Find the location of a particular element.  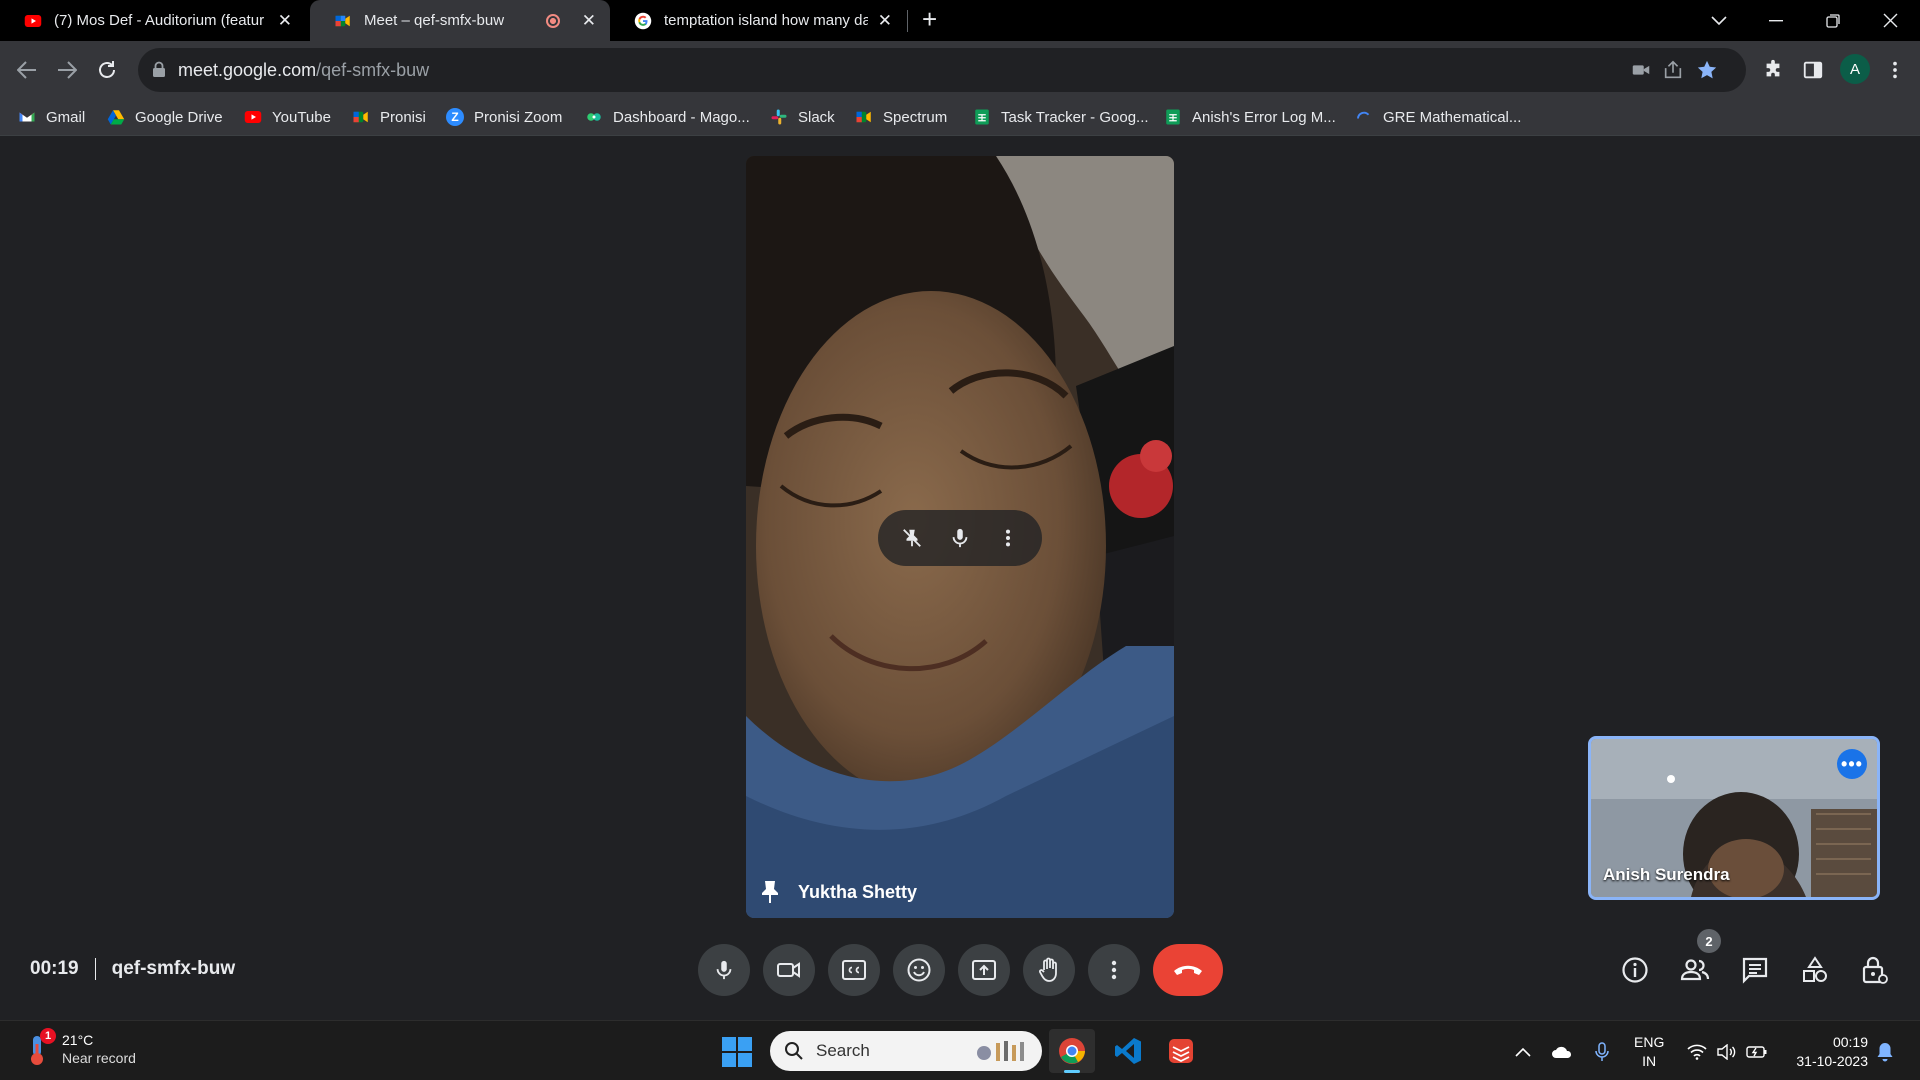

bookmark-label: Google Drive is located at coordinates (179, 117).